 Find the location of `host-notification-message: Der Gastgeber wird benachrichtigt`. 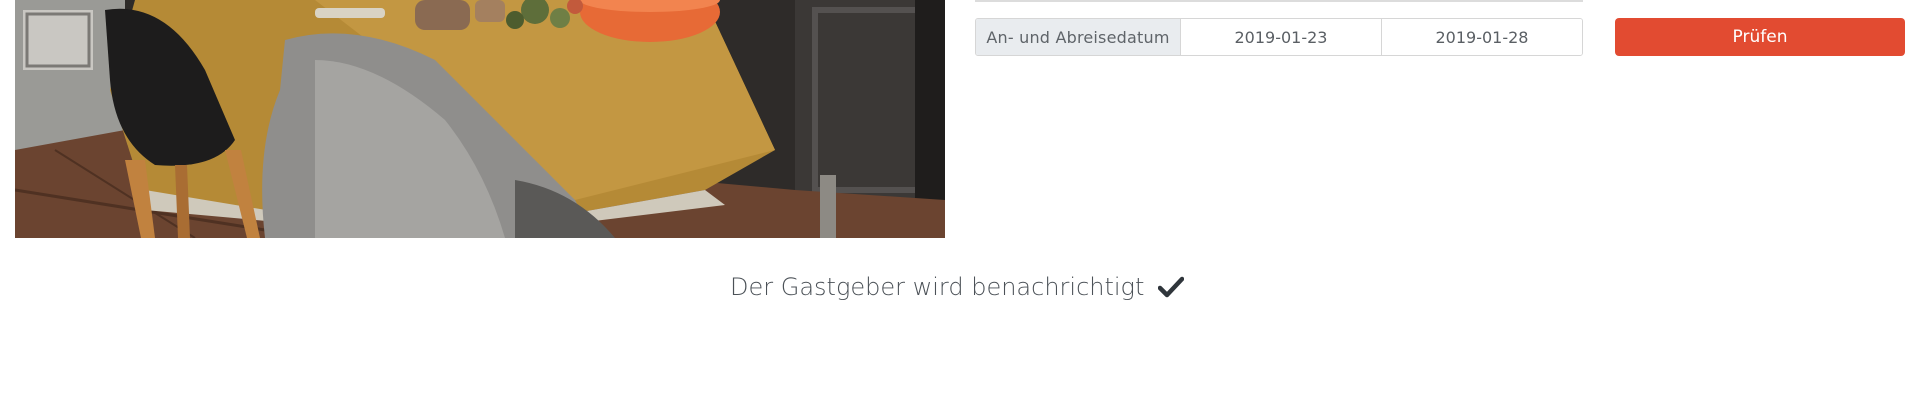

host-notification-message: Der Gastgeber wird benachrichtigt is located at coordinates (957, 288).